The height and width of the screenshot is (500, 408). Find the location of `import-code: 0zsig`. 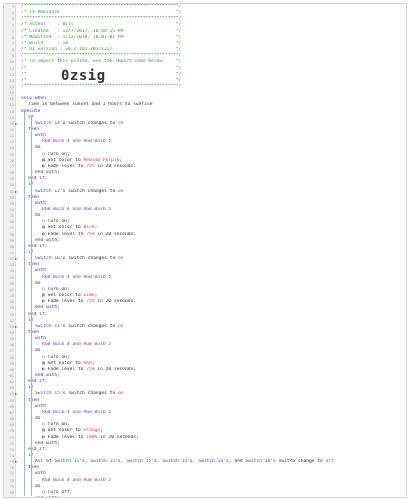

import-code: 0zsig is located at coordinates (83, 76).